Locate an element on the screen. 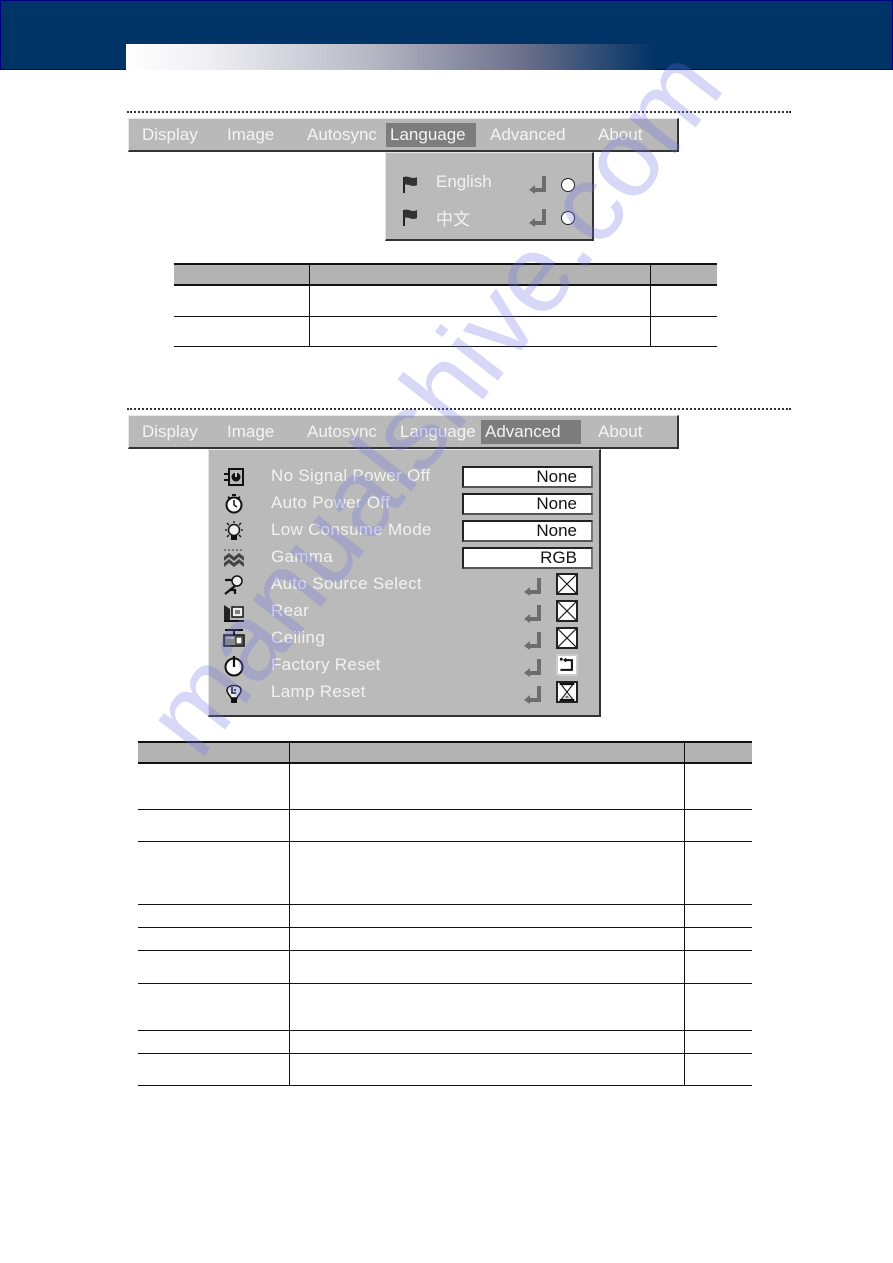  advanced-item-low-consume-mode: Low Consume Mode None is located at coordinates (404, 530).